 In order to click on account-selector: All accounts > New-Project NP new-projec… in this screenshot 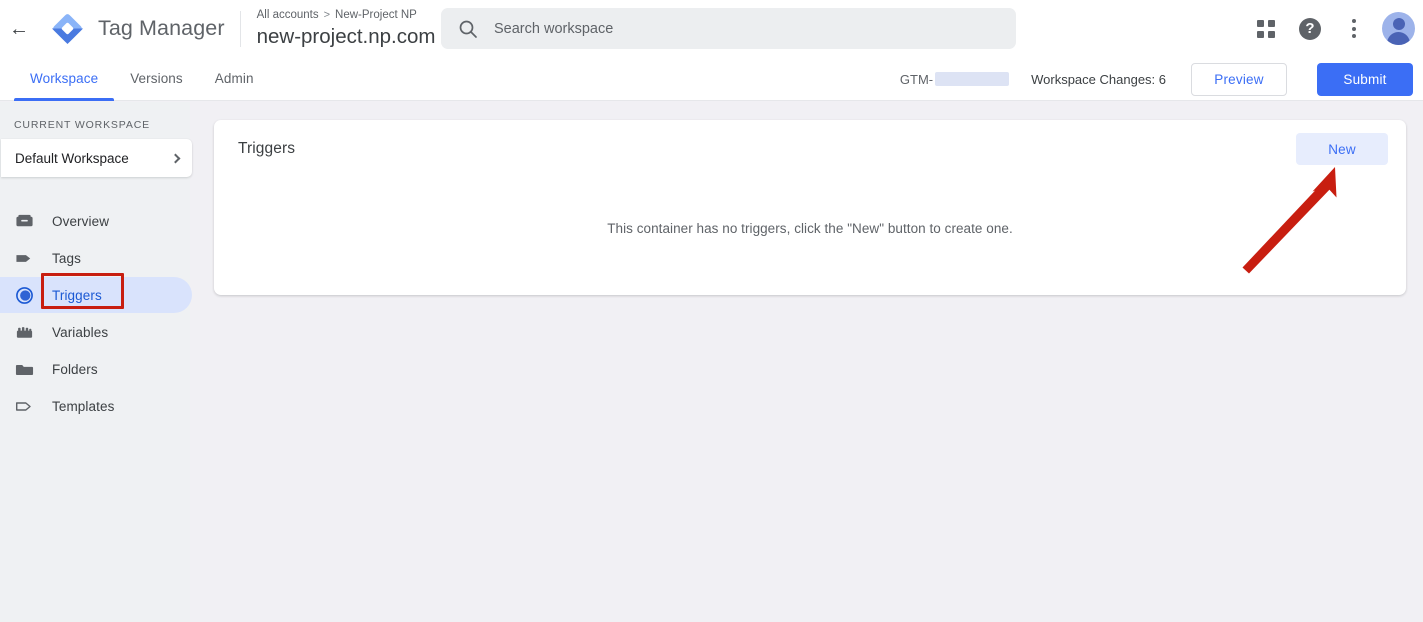, I will do `click(355, 28)`.